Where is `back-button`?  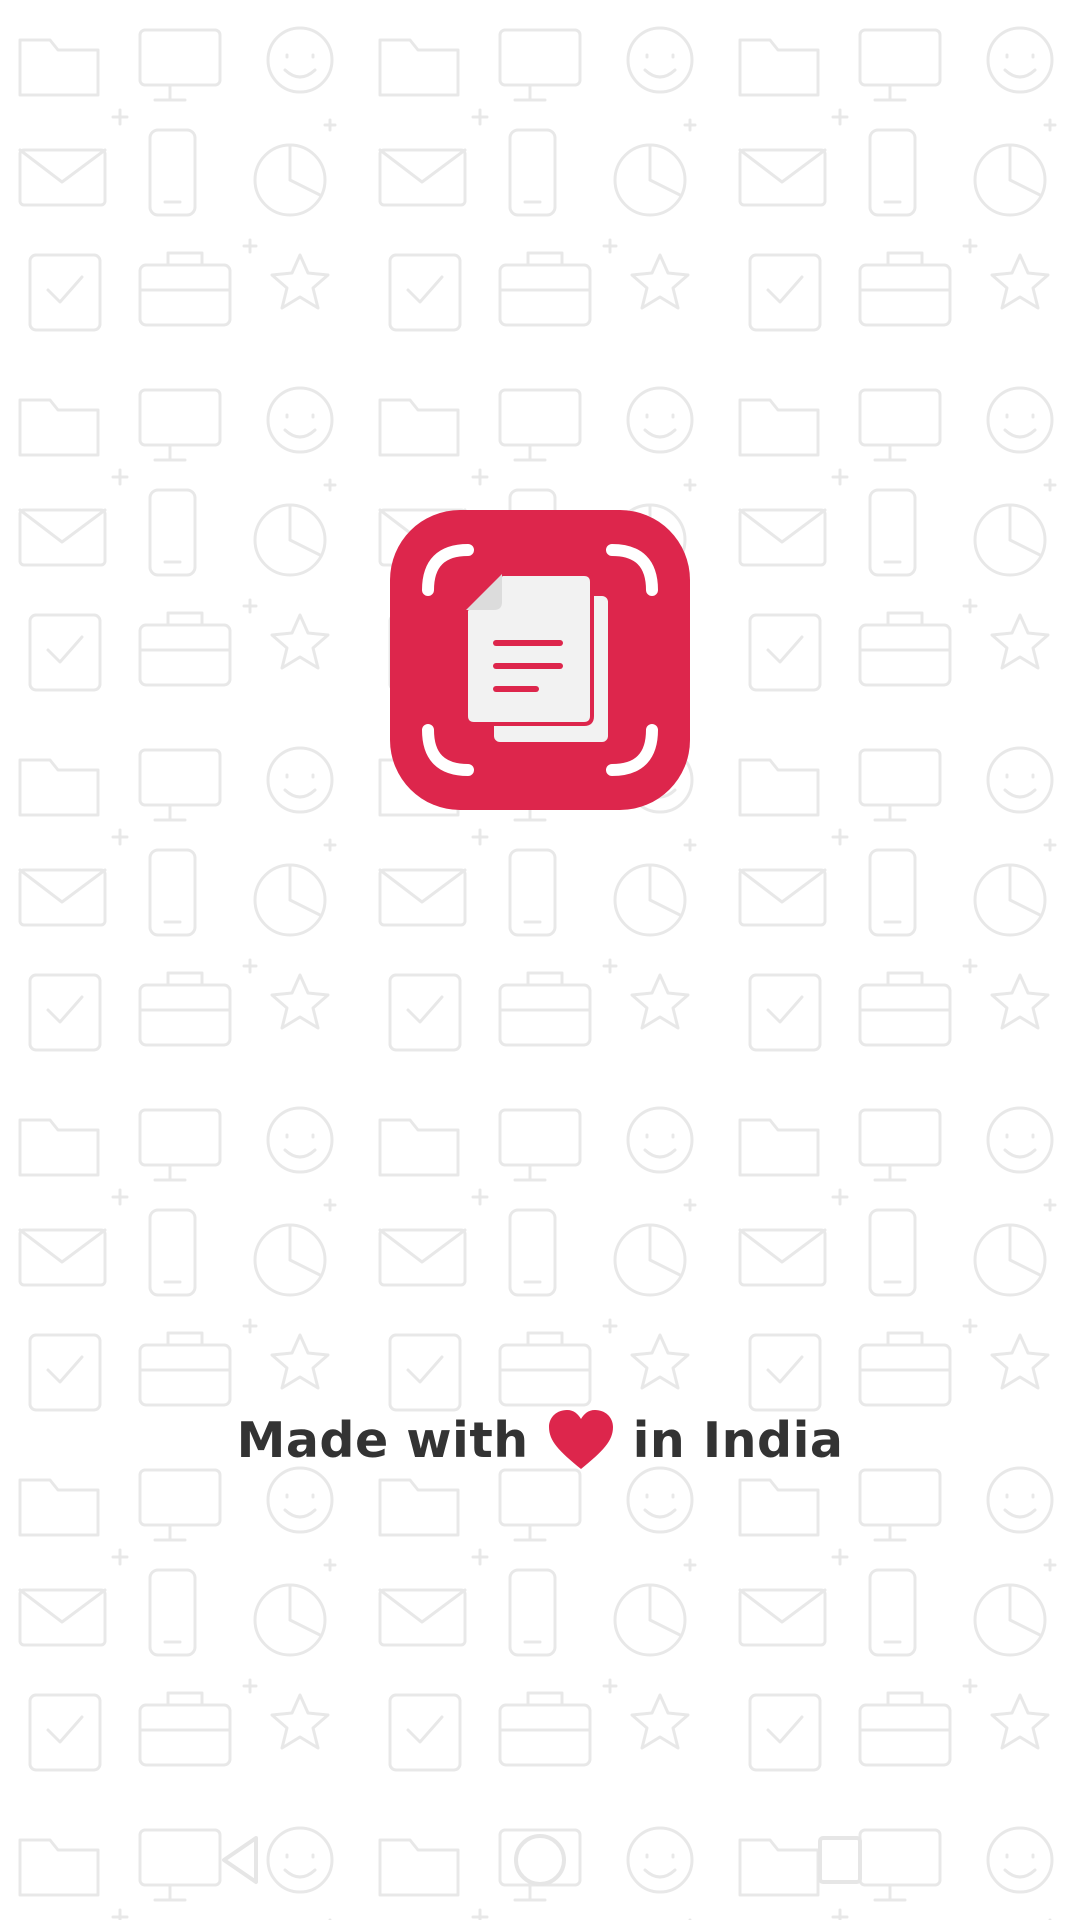
back-button is located at coordinates (240, 1860).